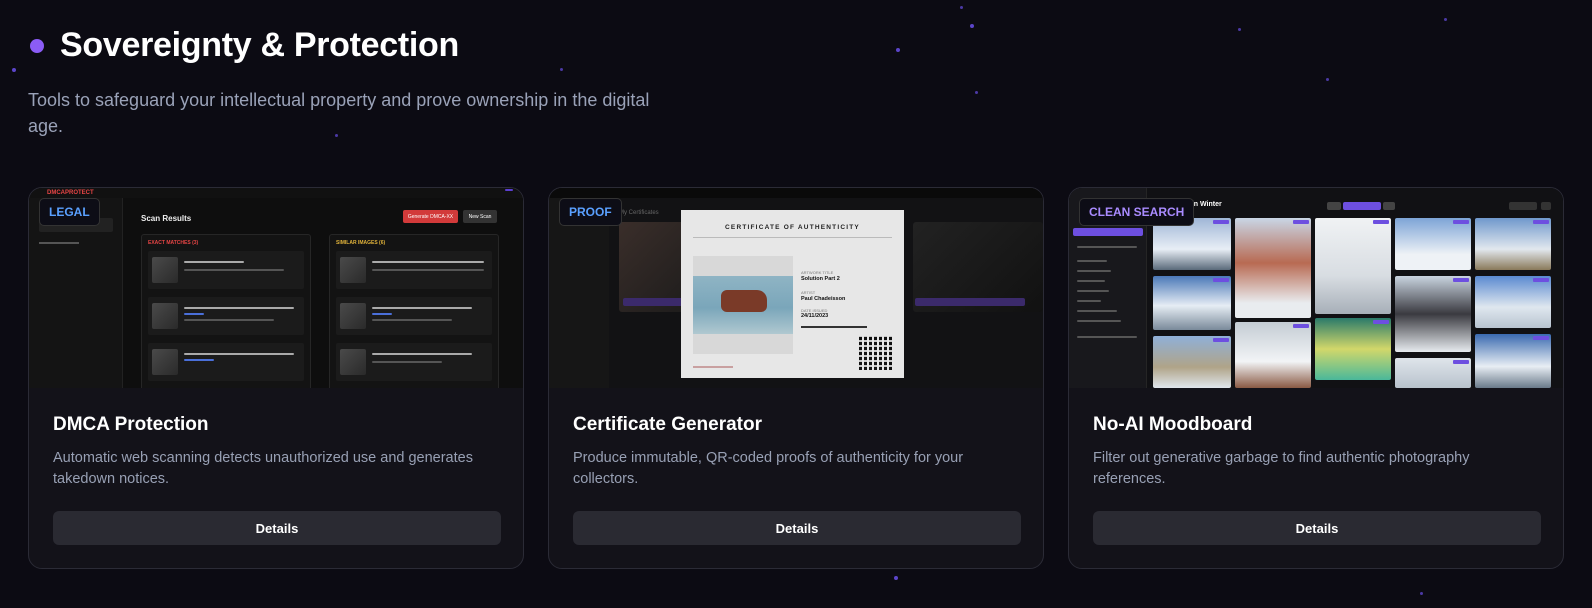 The height and width of the screenshot is (608, 1592). I want to click on preview-heading: Scan Results, so click(166, 218).